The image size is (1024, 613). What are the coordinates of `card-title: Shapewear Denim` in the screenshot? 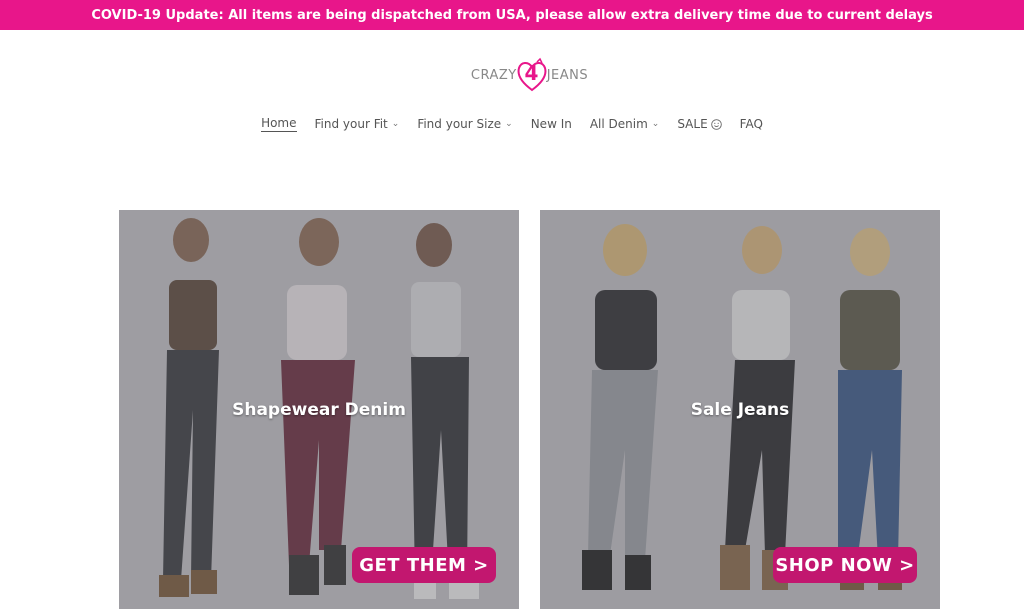 It's located at (319, 410).